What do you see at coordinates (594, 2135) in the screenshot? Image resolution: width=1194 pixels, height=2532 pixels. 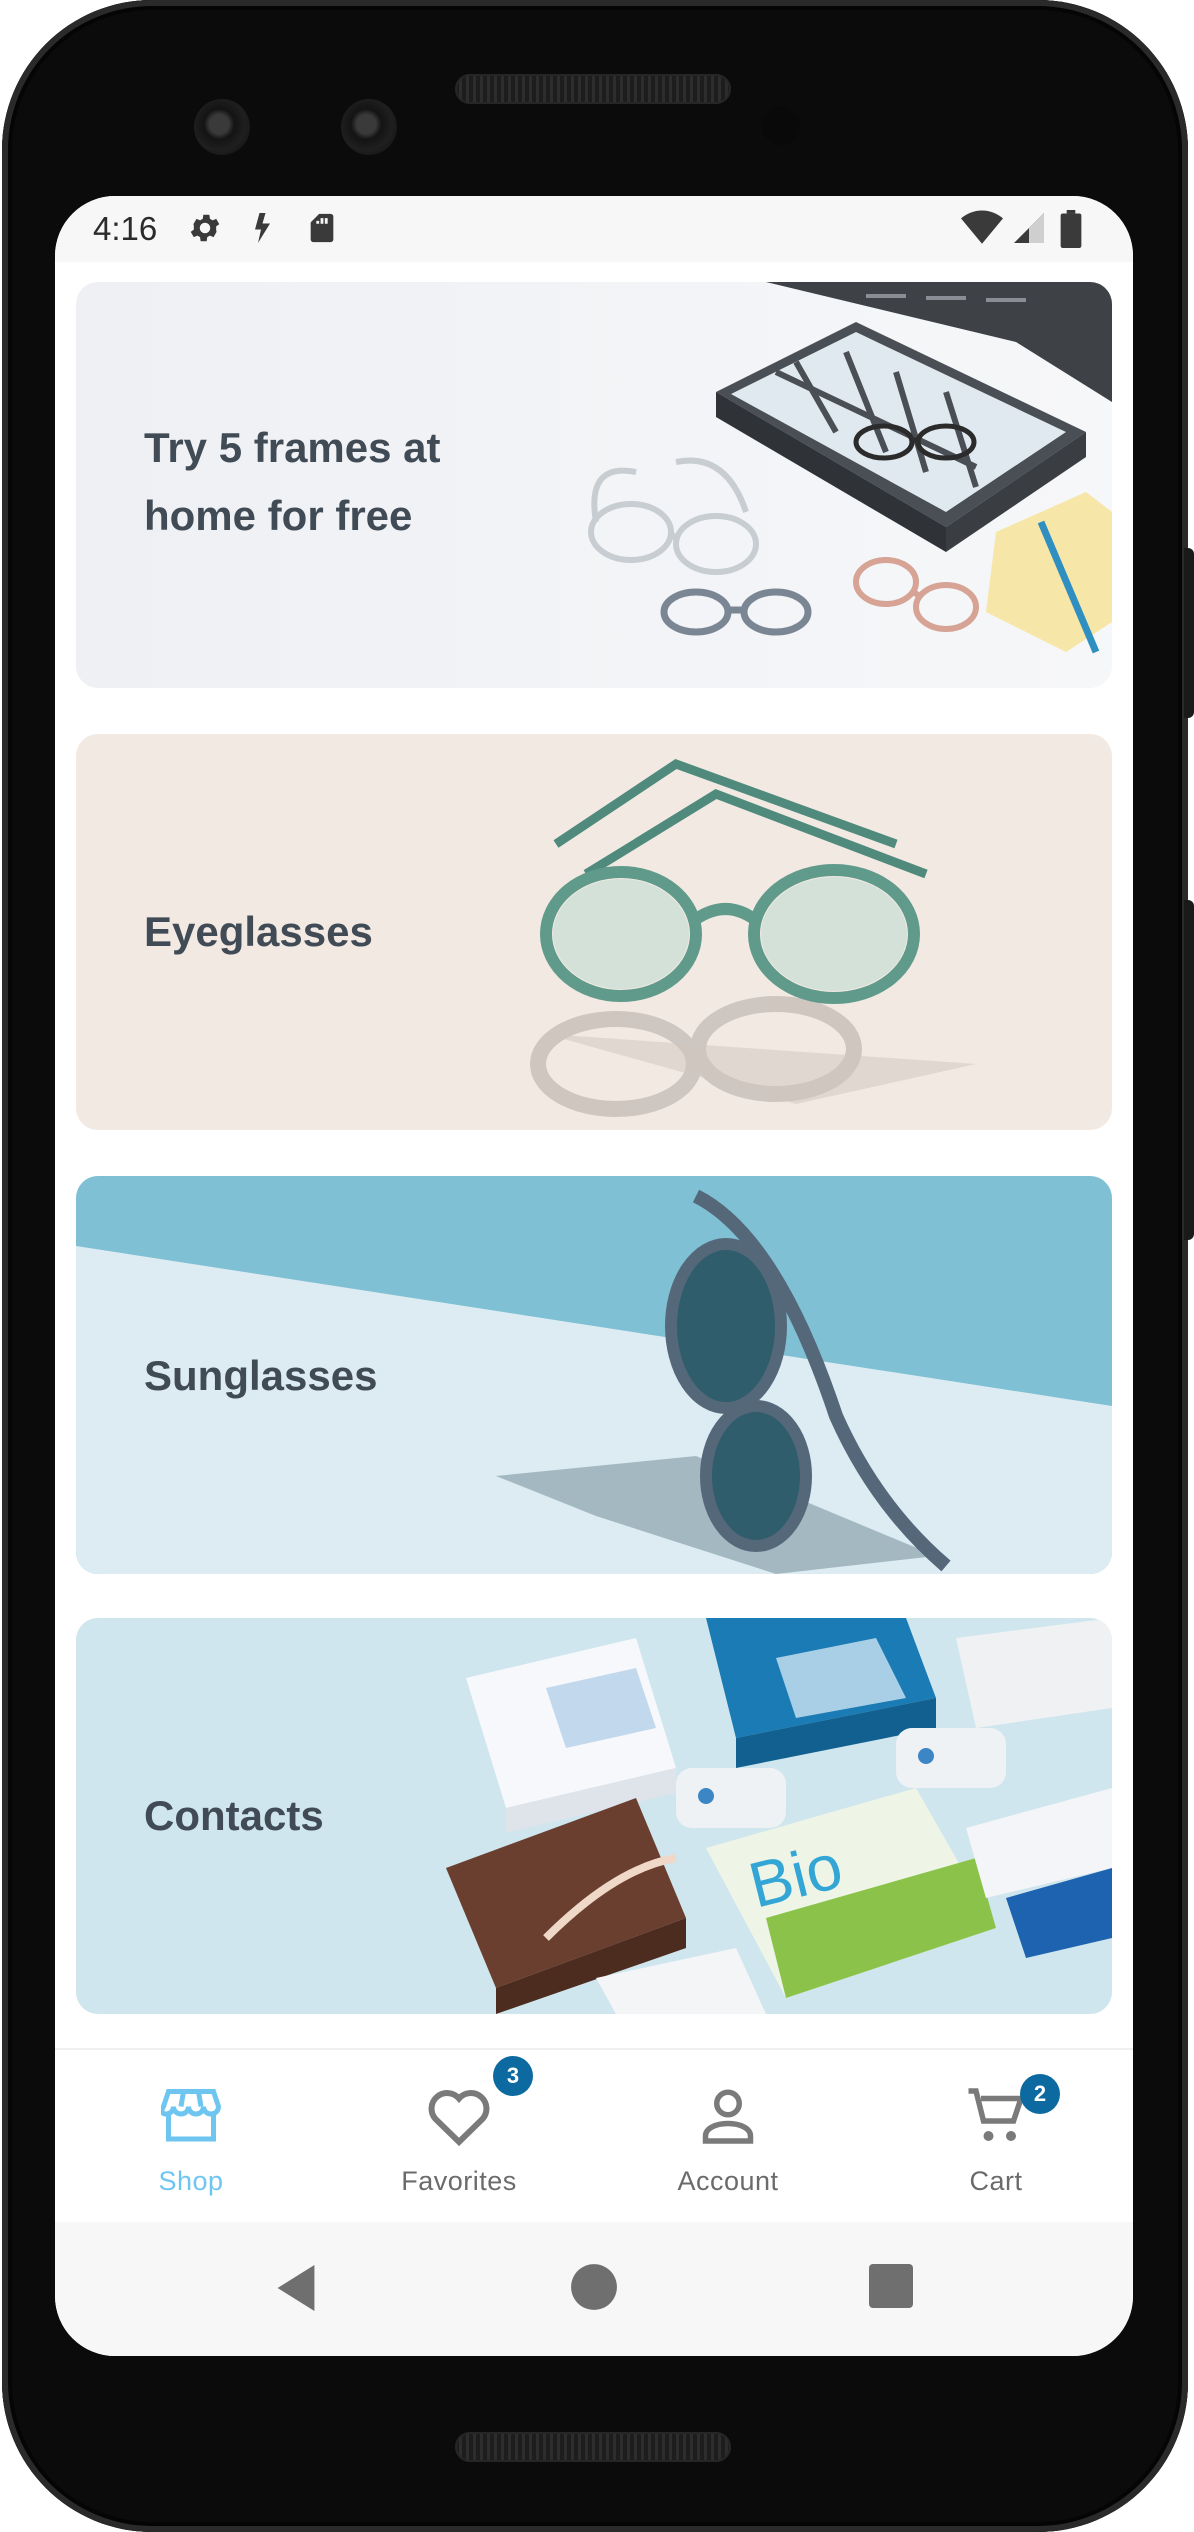 I see `bottom-navigation: Shop 3 Favorites Account 2 Cart` at bounding box center [594, 2135].